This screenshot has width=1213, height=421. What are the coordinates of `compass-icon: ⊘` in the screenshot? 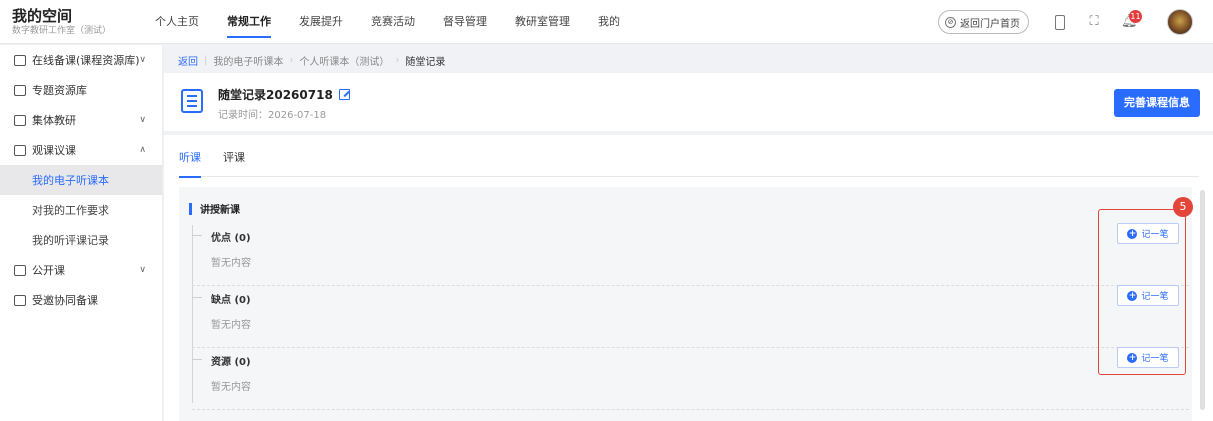 It's located at (950, 22).